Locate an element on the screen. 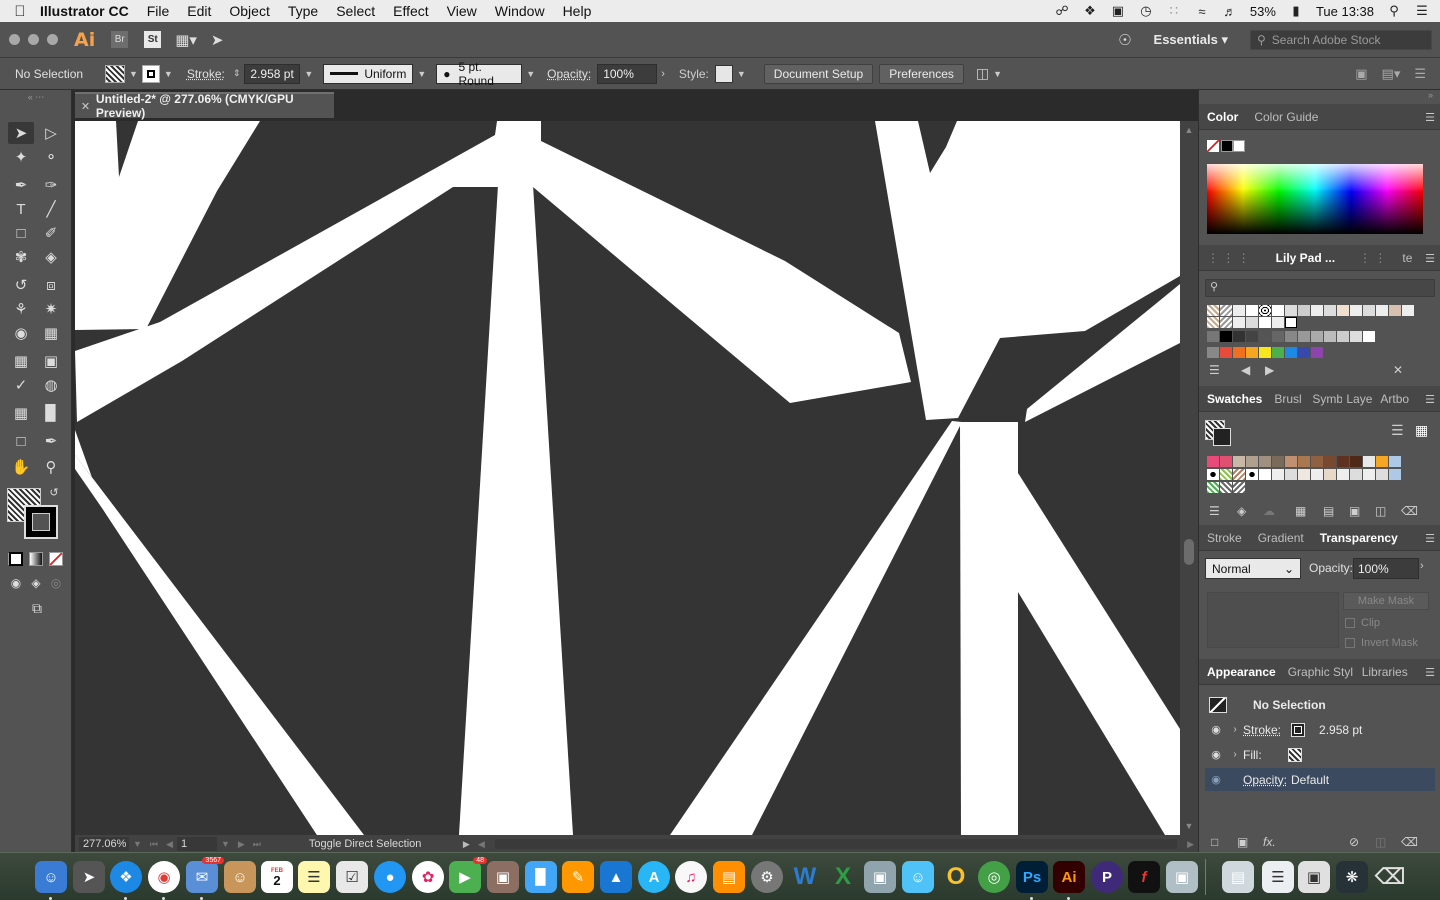  system-preferences-icon: ⚙ is located at coordinates (767, 877).